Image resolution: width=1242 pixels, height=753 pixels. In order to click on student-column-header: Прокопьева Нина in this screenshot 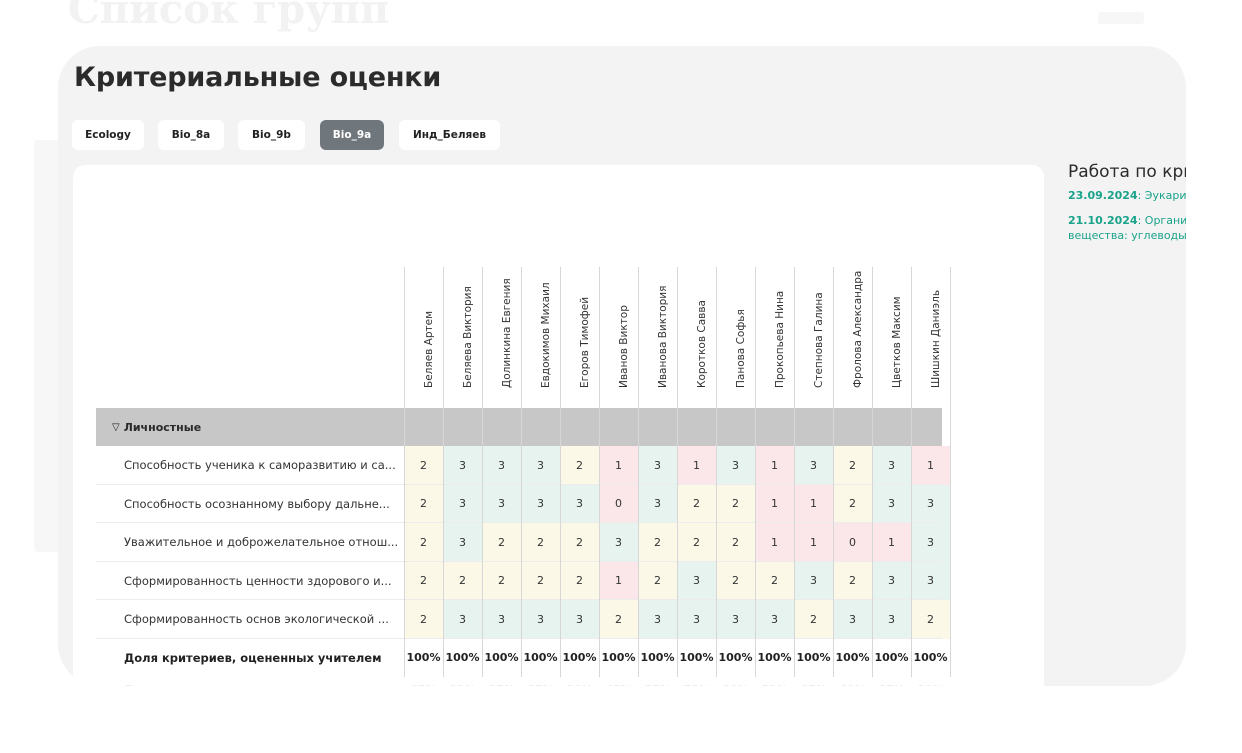, I will do `click(774, 312)`.